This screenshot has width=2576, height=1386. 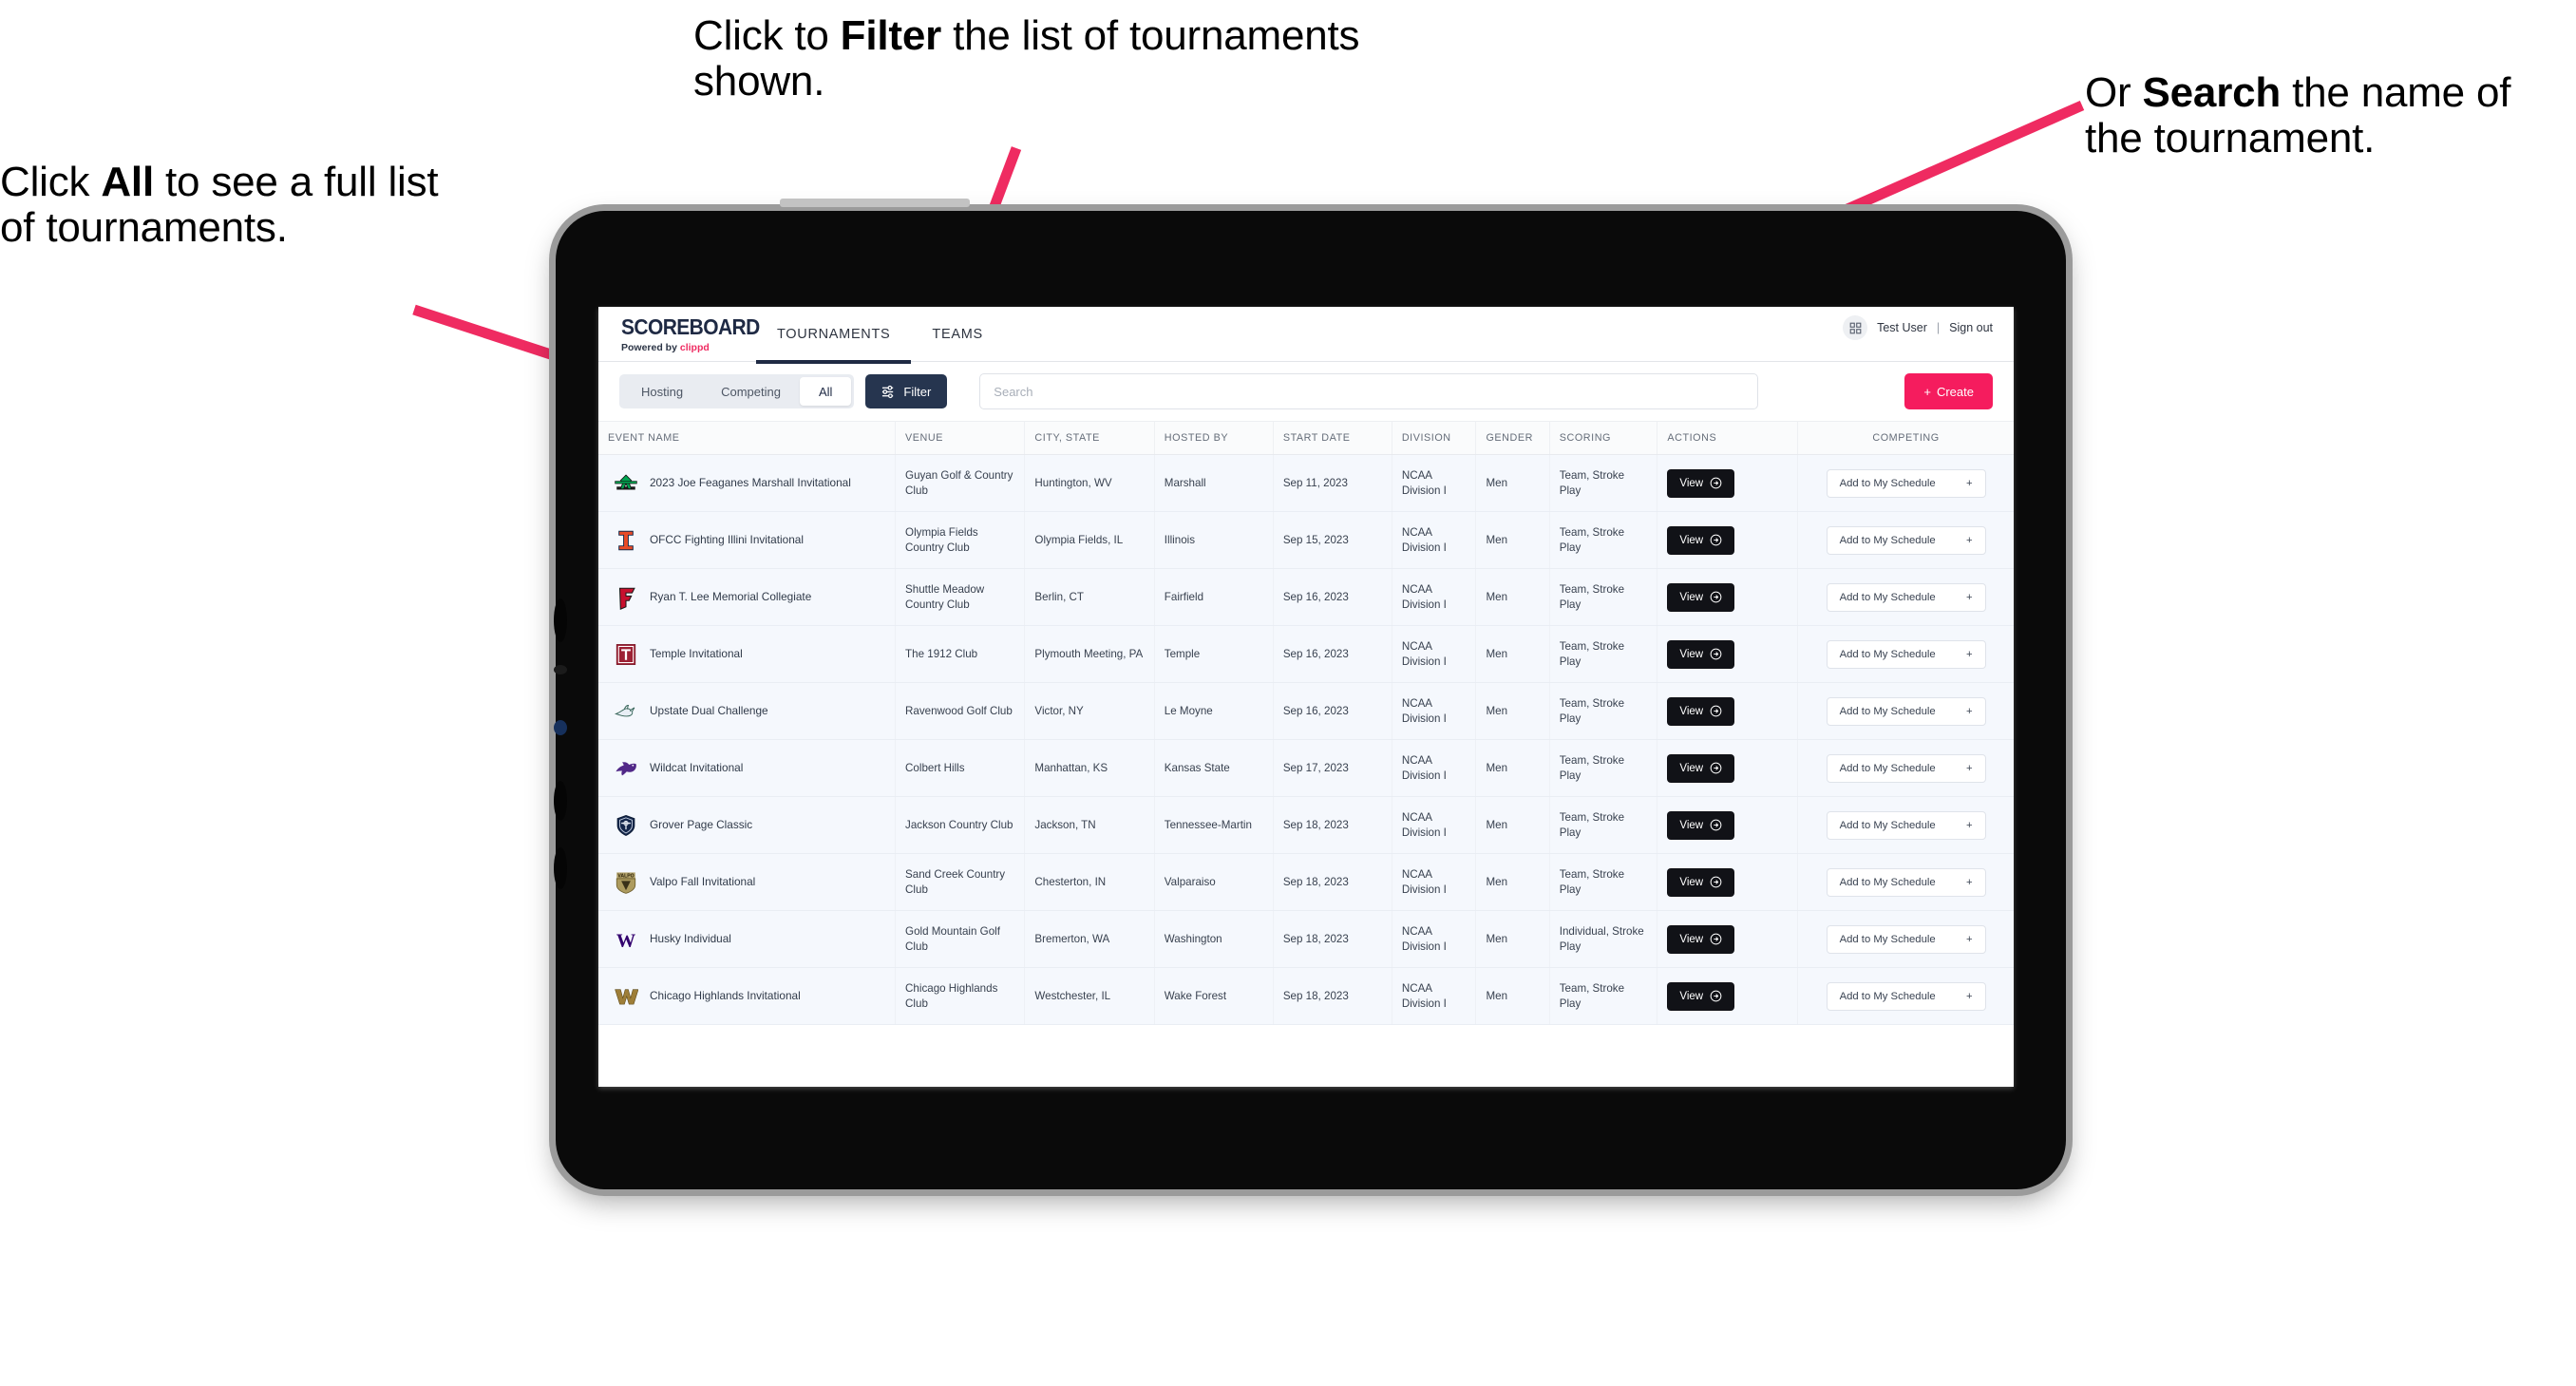 What do you see at coordinates (1214, 711) in the screenshot?
I see `cell-hosted-by: Le Moyne` at bounding box center [1214, 711].